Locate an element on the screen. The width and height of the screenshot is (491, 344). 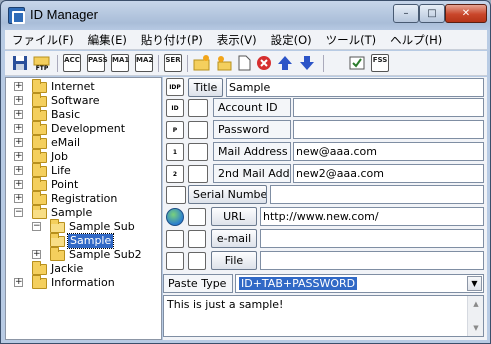
toolbar: FTP ACC PASS MA1 MA2 SER FSS is located at coordinates (246, 63).